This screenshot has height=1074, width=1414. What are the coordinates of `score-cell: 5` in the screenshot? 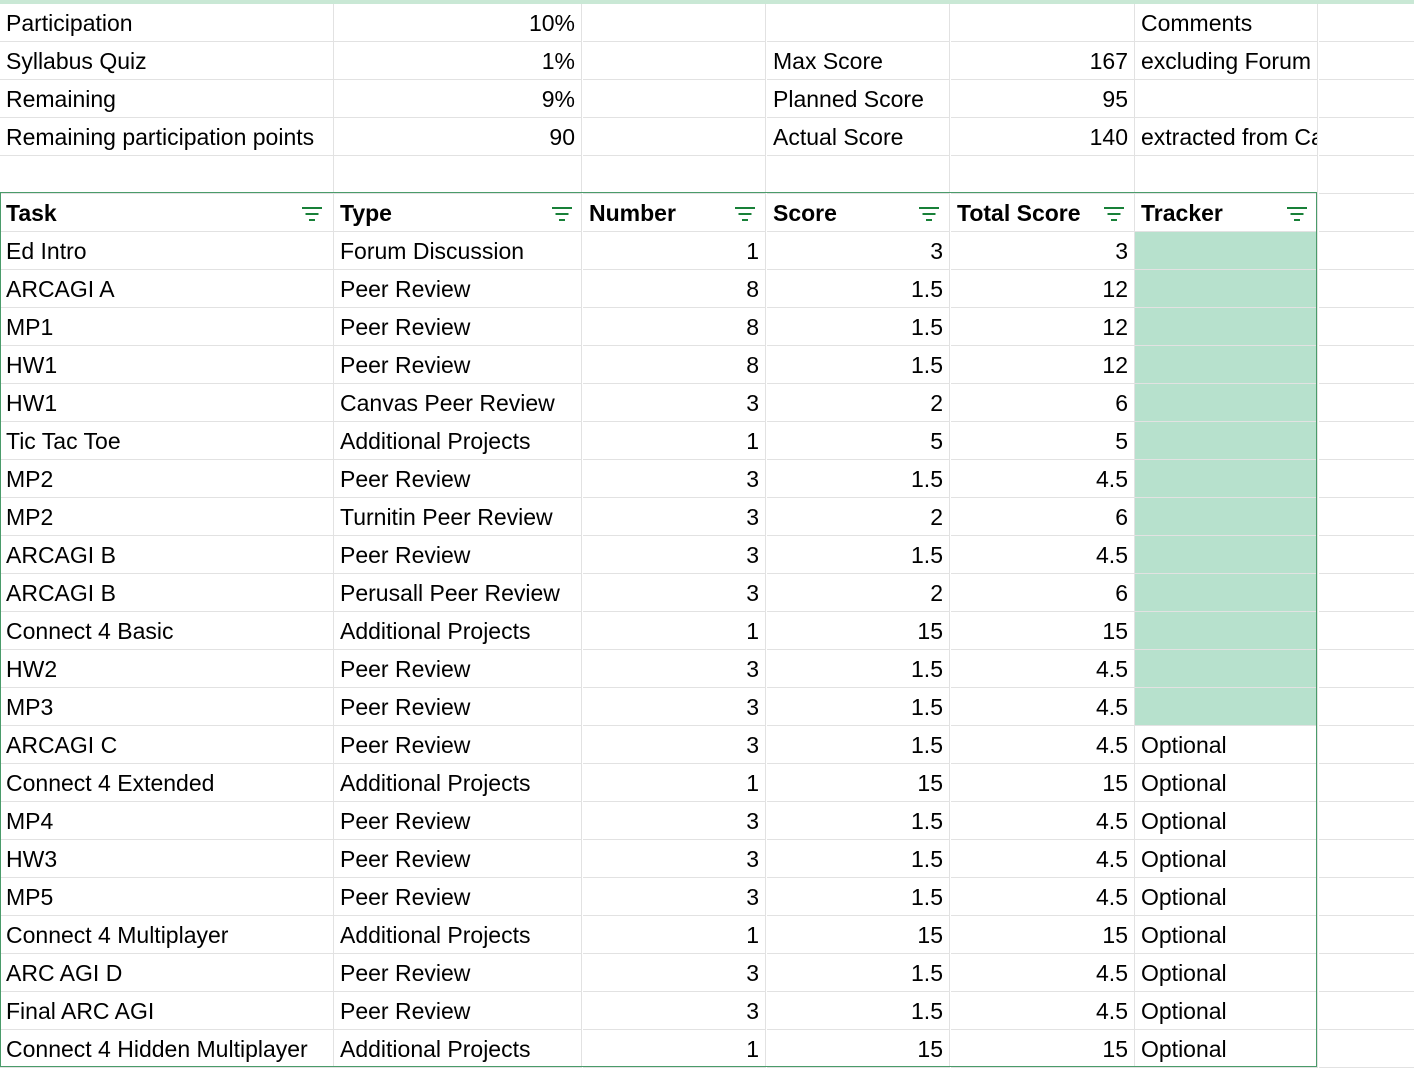 It's located at (858, 441).